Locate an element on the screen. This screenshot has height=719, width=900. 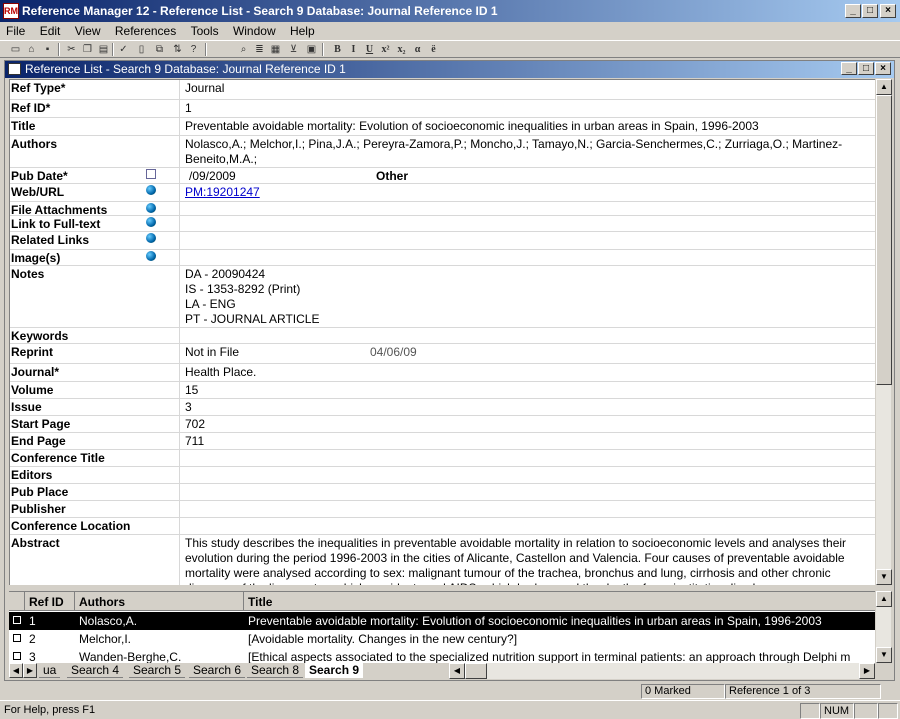
scroll-down-arrow-icon: ▼ is located at coordinates (884, 655).